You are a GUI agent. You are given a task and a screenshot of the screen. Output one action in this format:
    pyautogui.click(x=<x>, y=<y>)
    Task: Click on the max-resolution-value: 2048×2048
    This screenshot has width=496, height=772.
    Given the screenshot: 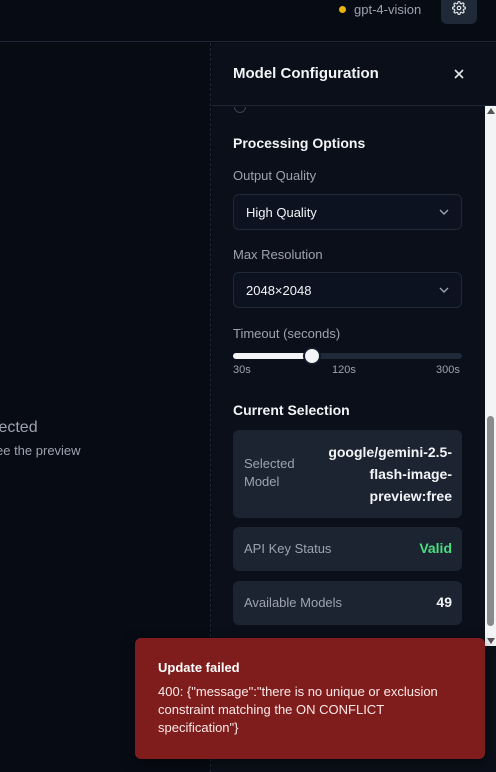 What is the action you would take?
    pyautogui.click(x=279, y=290)
    